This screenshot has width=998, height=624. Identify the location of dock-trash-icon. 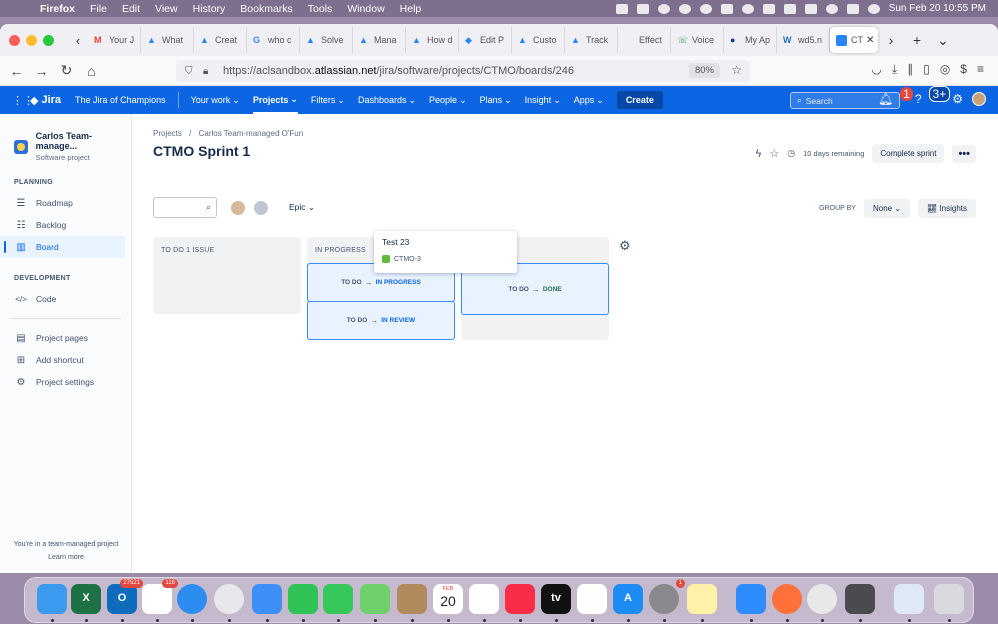
(949, 599).